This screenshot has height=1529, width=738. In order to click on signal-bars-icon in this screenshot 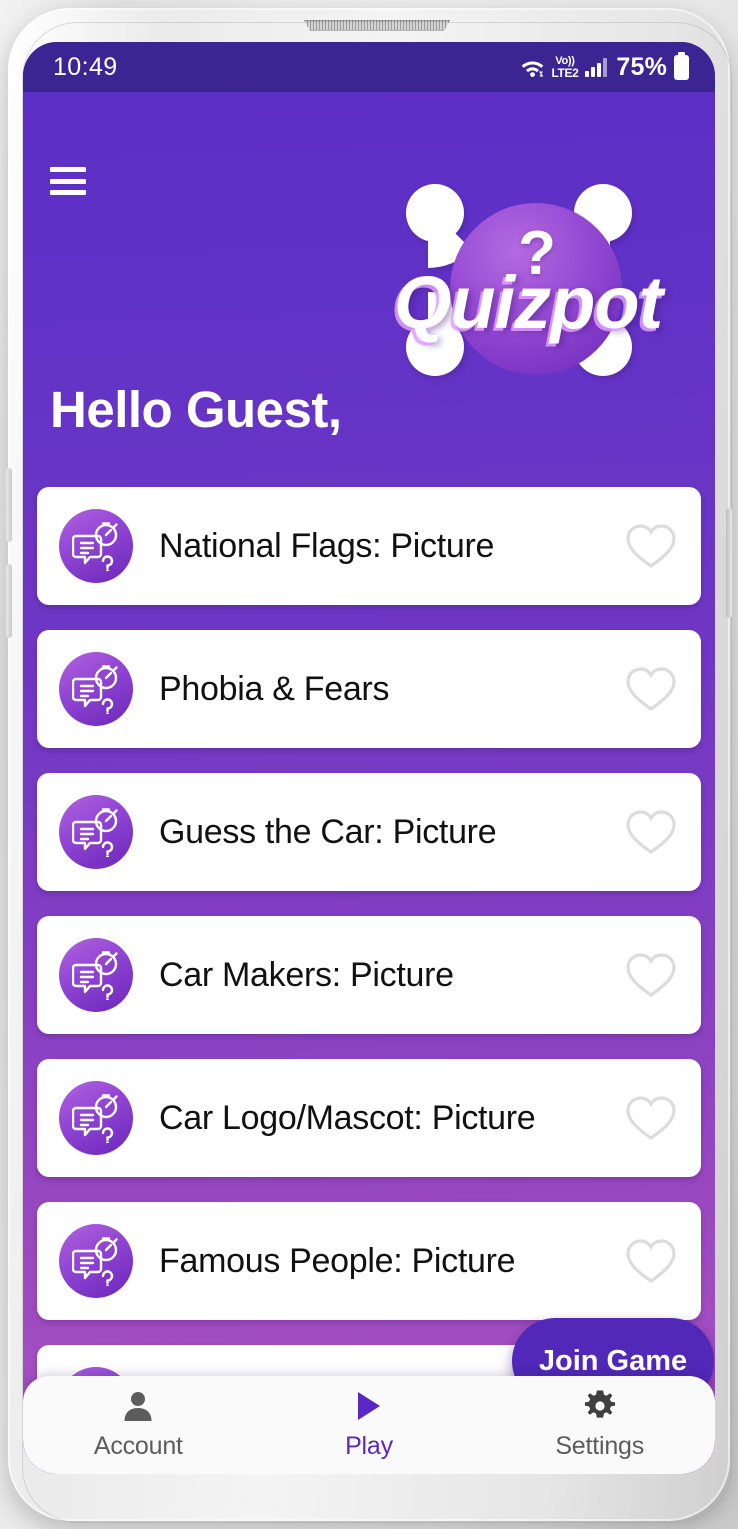, I will do `click(596, 67)`.